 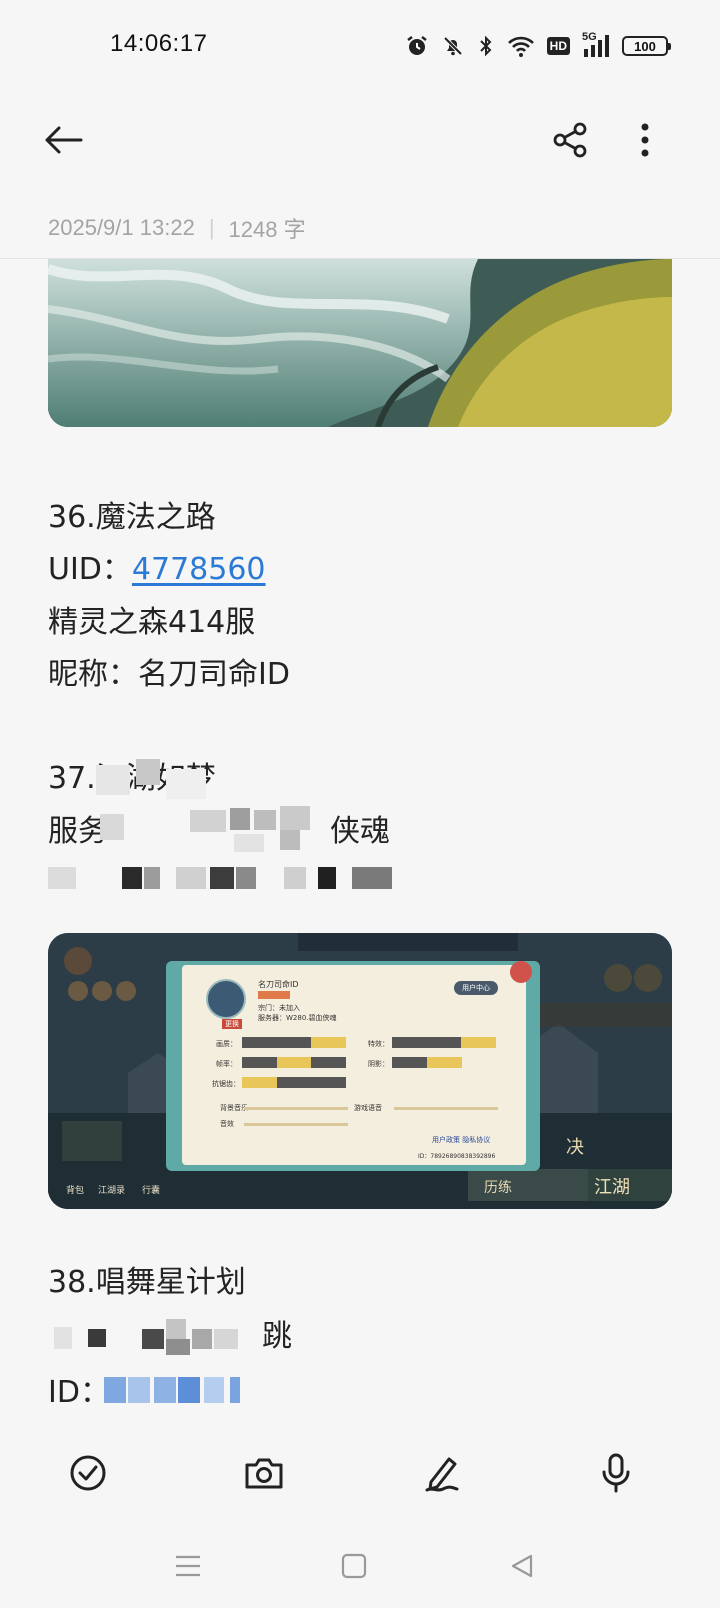 I want to click on checklist-icon, so click(x=88, y=1473).